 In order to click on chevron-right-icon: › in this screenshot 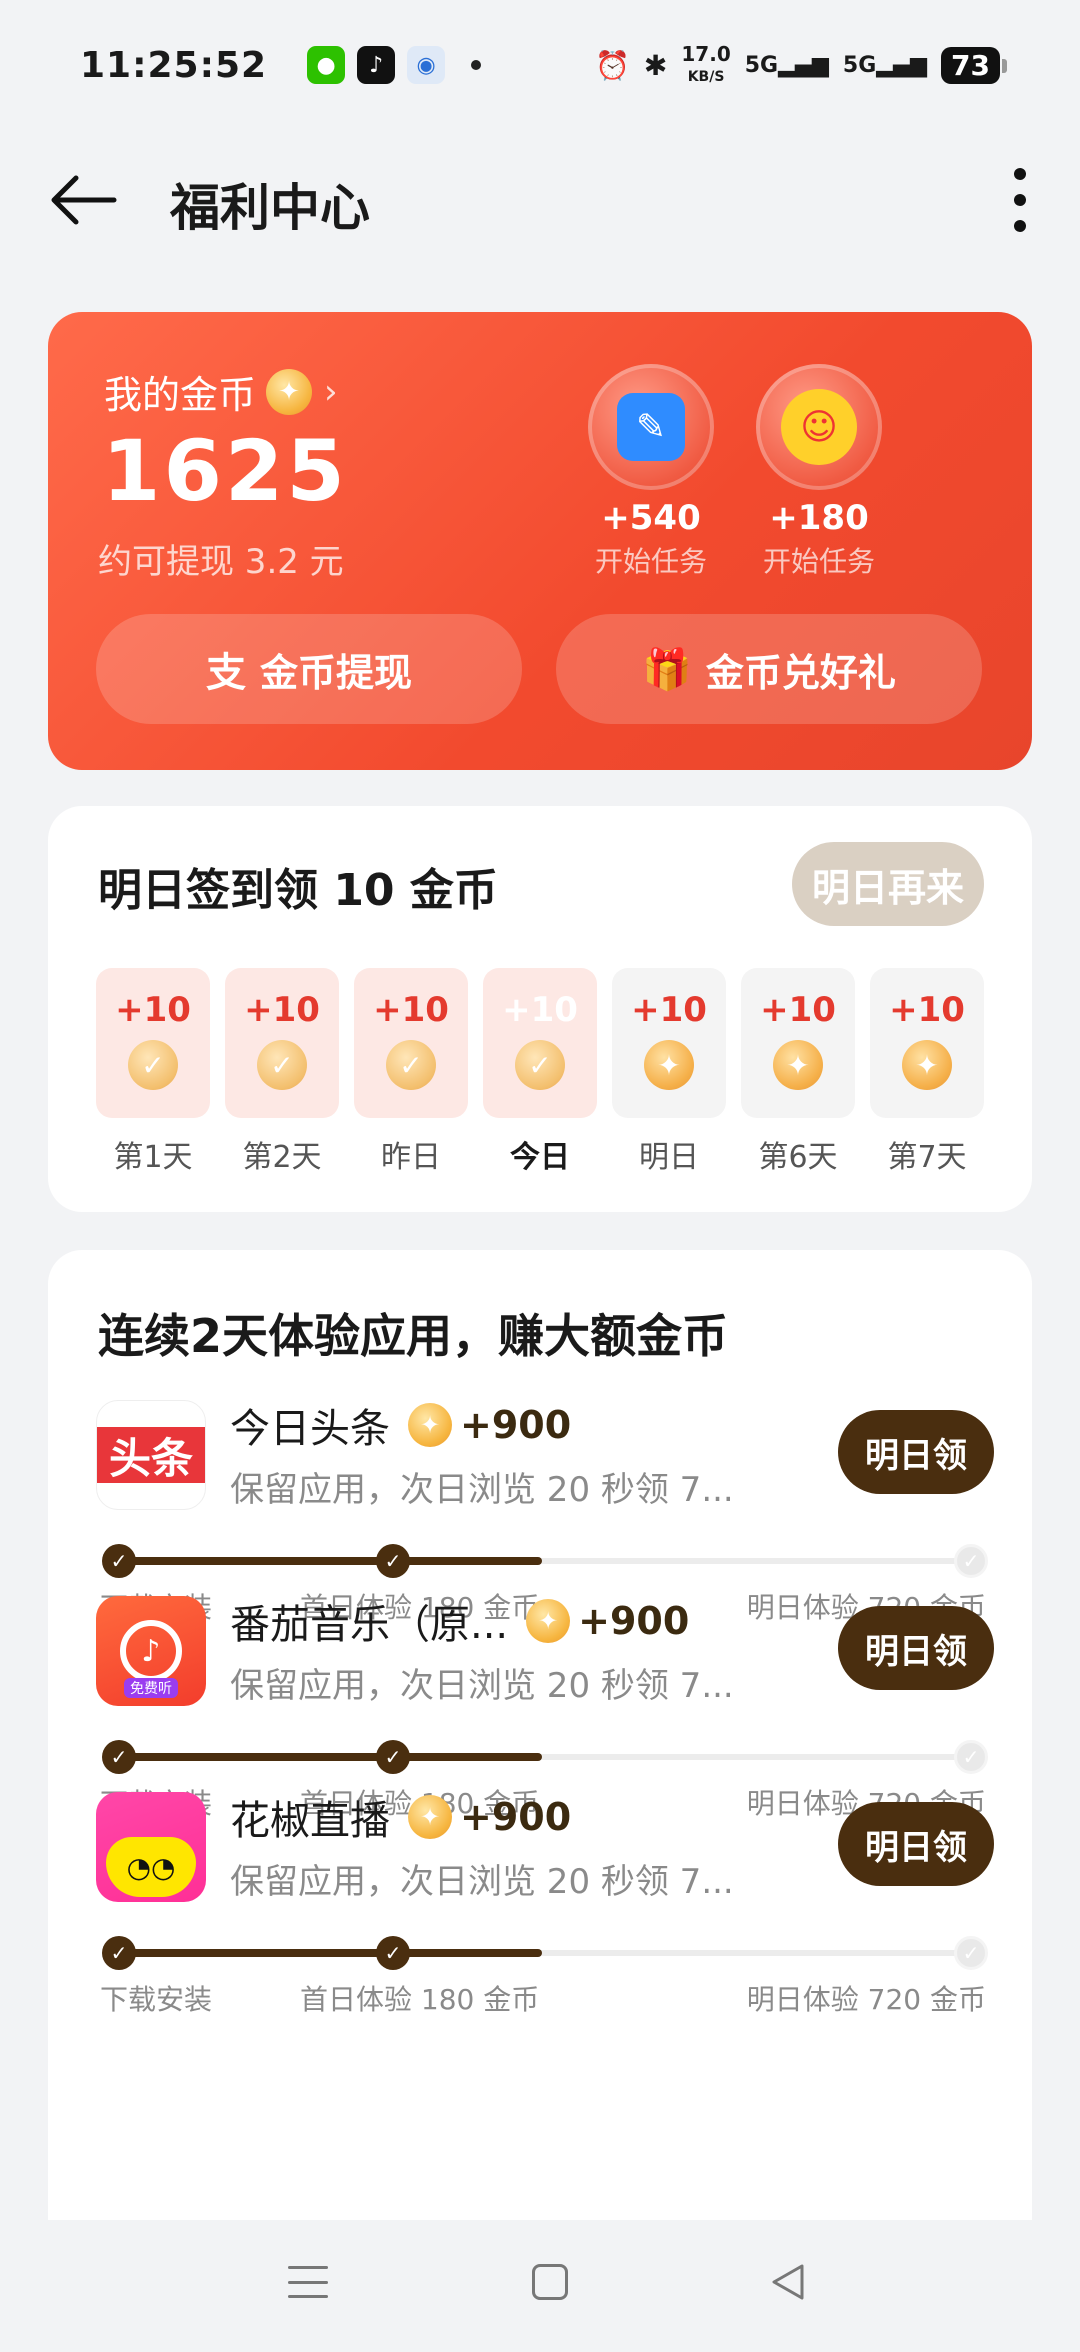, I will do `click(331, 391)`.